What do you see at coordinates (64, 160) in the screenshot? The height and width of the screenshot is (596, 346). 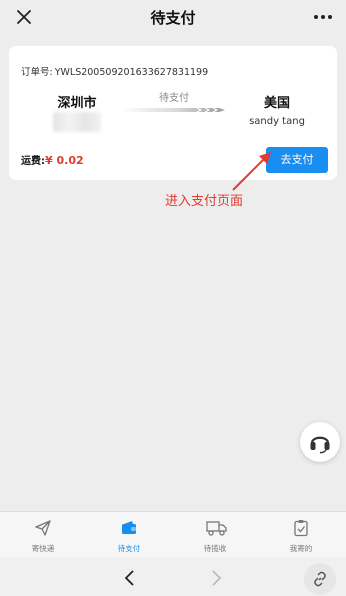 I see `fee-amount: ¥ 0.02` at bounding box center [64, 160].